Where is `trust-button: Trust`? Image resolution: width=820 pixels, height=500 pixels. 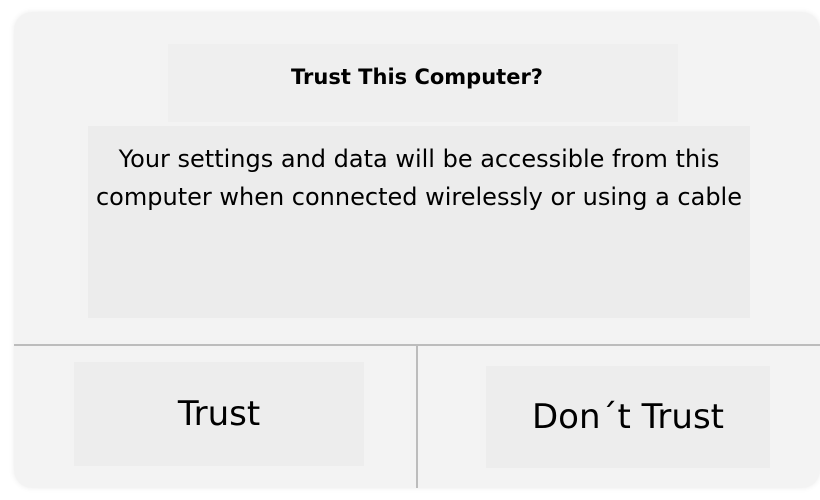
trust-button: Trust is located at coordinates (219, 414).